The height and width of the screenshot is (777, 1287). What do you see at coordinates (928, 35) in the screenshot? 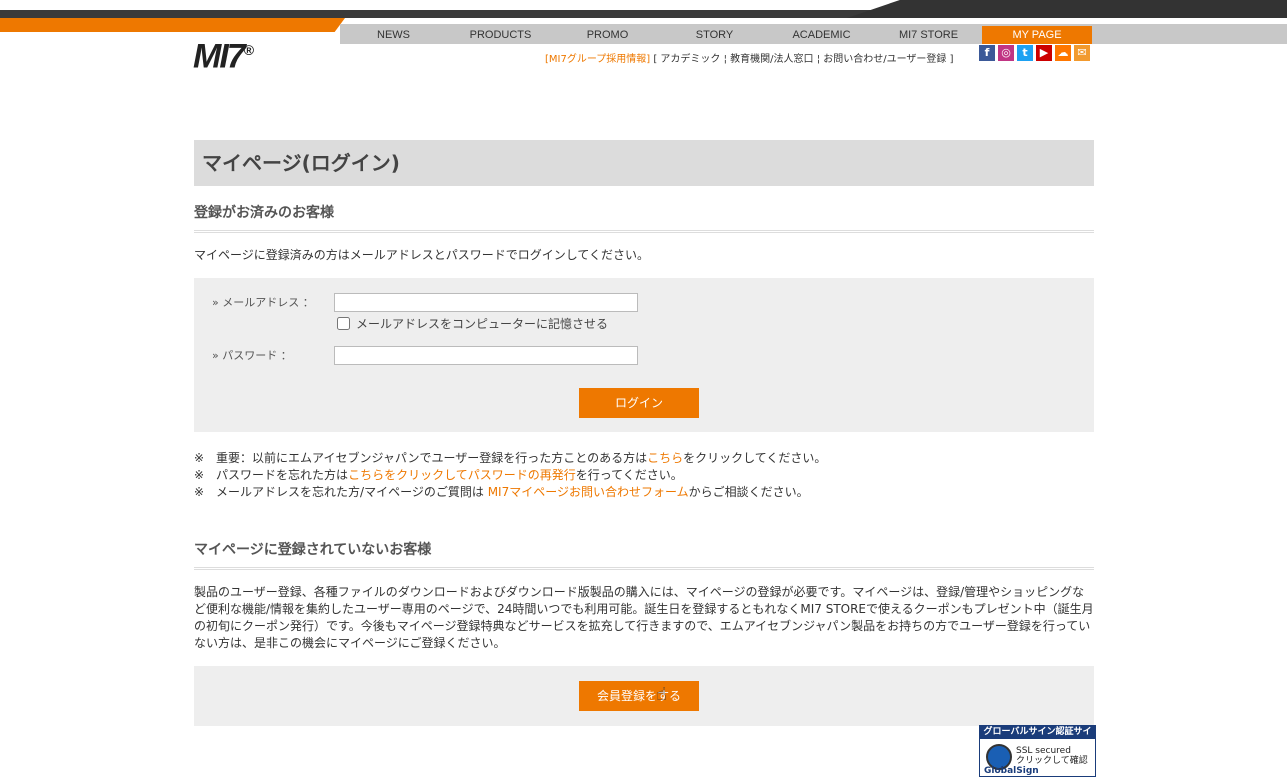
I see `nav-mi7-store: MI7 STORE` at bounding box center [928, 35].